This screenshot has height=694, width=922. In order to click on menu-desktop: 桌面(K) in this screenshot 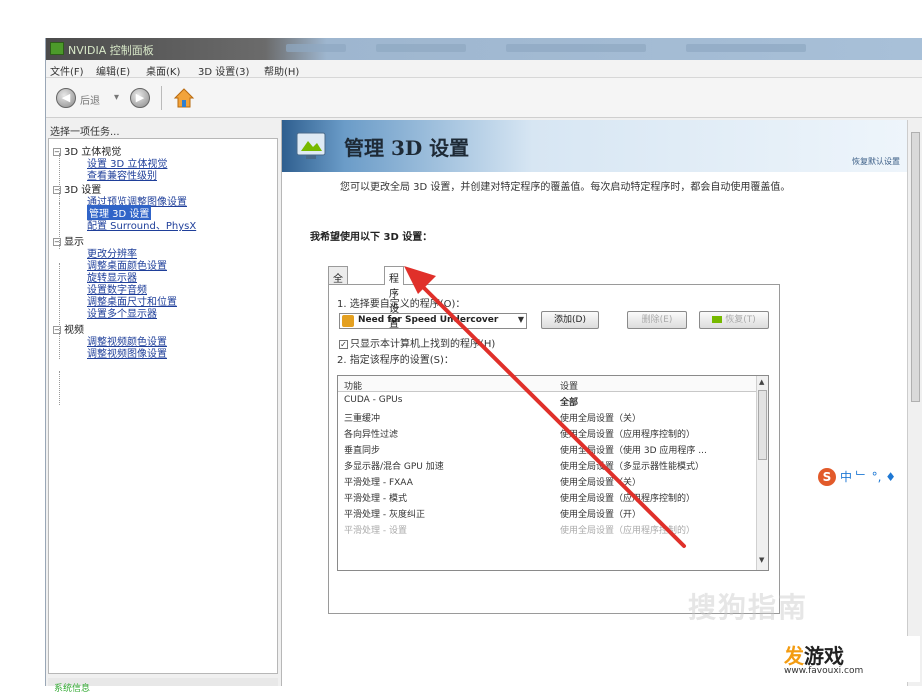, I will do `click(163, 70)`.